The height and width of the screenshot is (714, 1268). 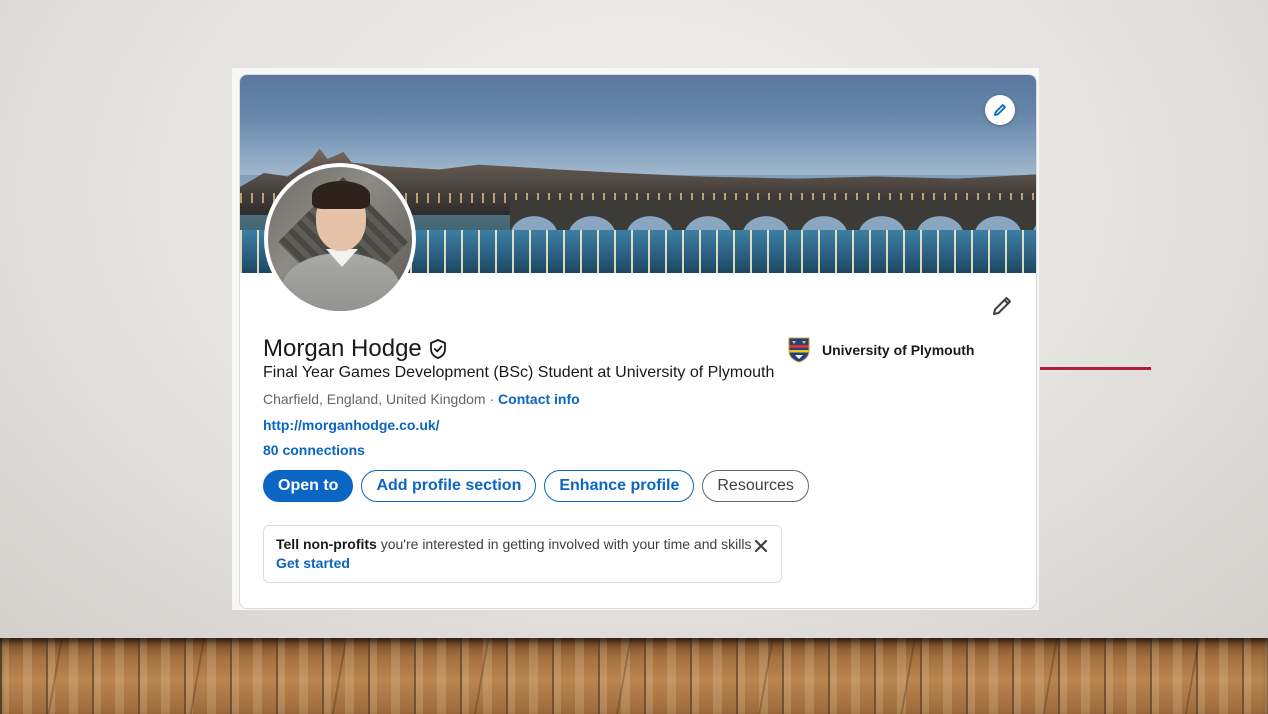 I want to click on school-name: University of Plymouth, so click(x=898, y=350).